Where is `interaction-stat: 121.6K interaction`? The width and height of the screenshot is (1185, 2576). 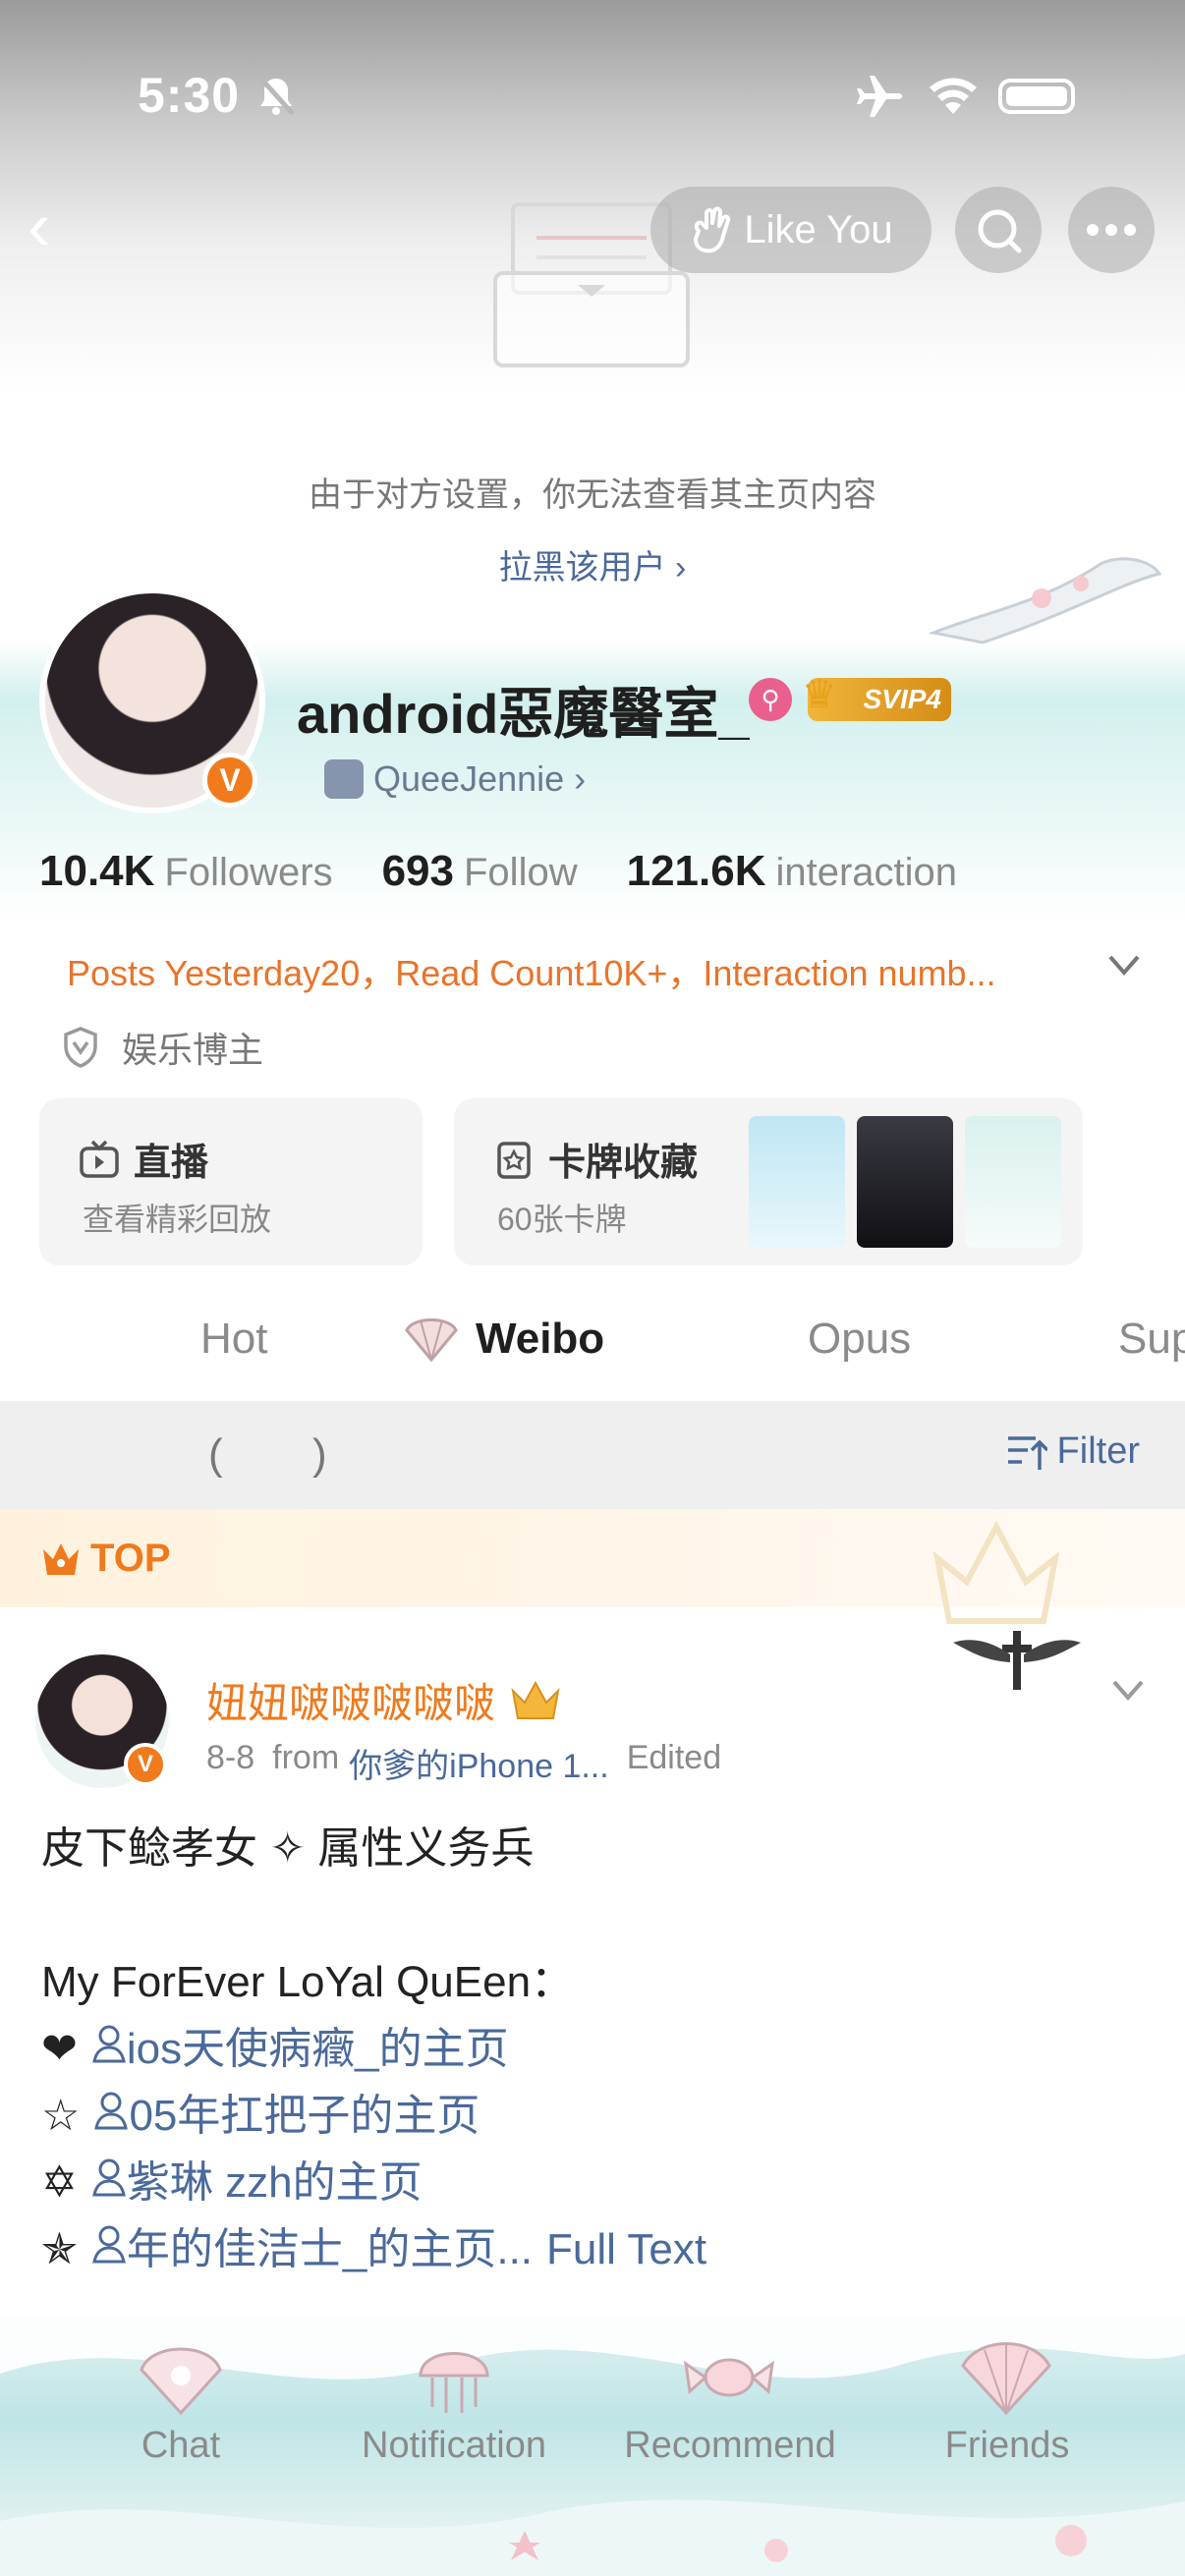 interaction-stat: 121.6K interaction is located at coordinates (792, 871).